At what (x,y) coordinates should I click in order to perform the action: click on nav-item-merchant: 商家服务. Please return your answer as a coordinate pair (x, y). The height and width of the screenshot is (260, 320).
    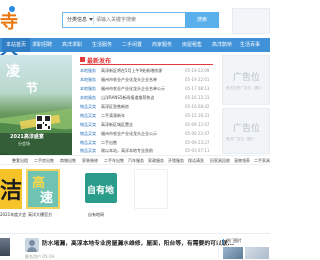
    Looking at the image, I should click on (162, 45).